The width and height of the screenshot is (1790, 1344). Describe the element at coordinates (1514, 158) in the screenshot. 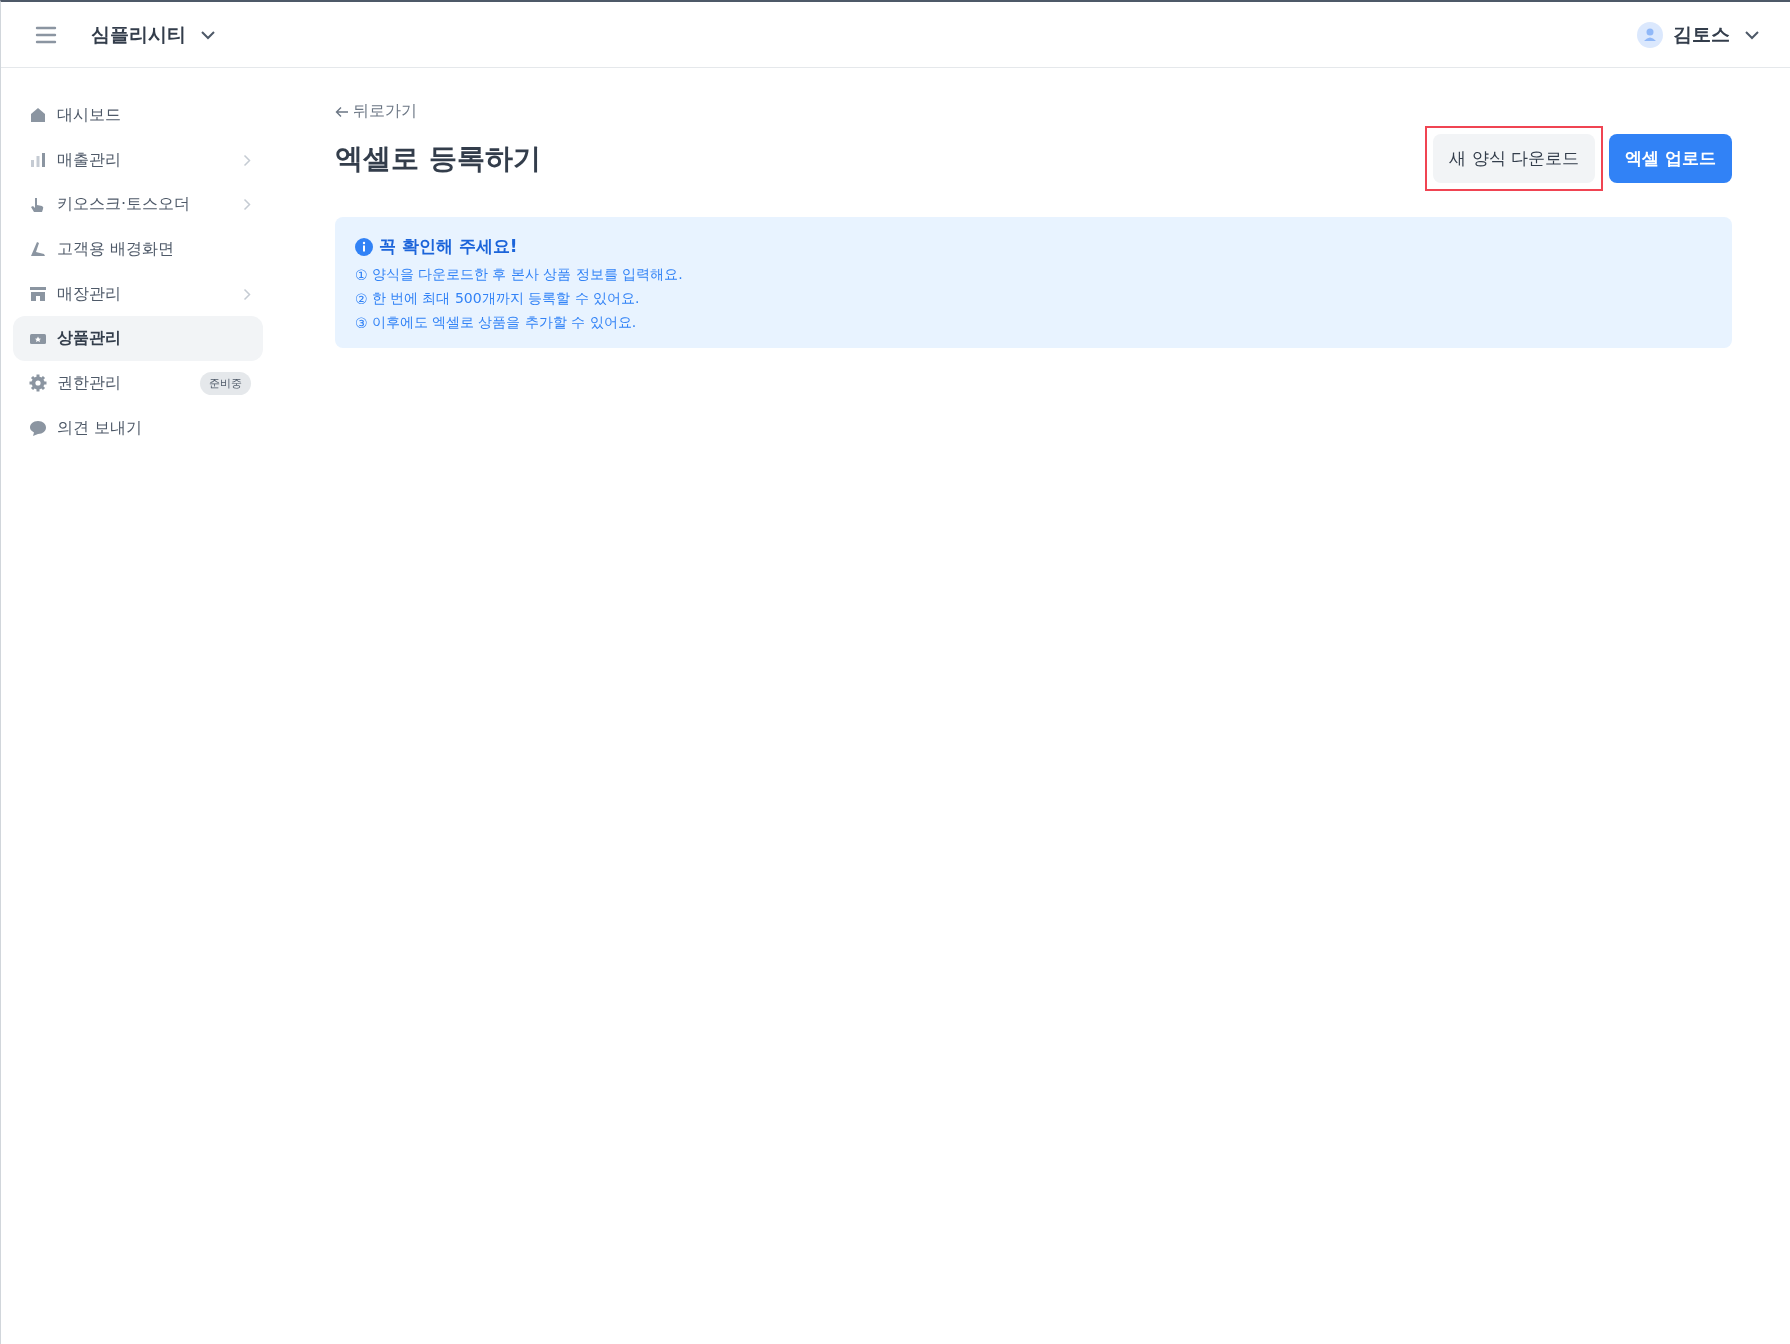

I see `download-button: 새 양식 다운로드` at that location.